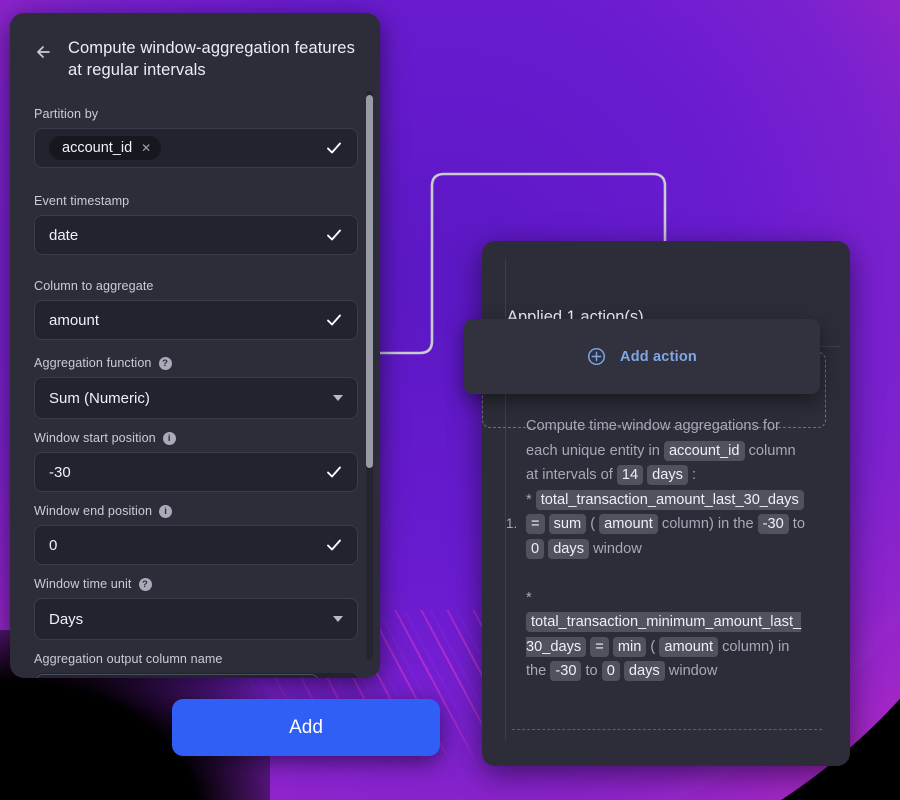 The width and height of the screenshot is (900, 800). I want to click on window-end-position-input: 0, so click(196, 545).